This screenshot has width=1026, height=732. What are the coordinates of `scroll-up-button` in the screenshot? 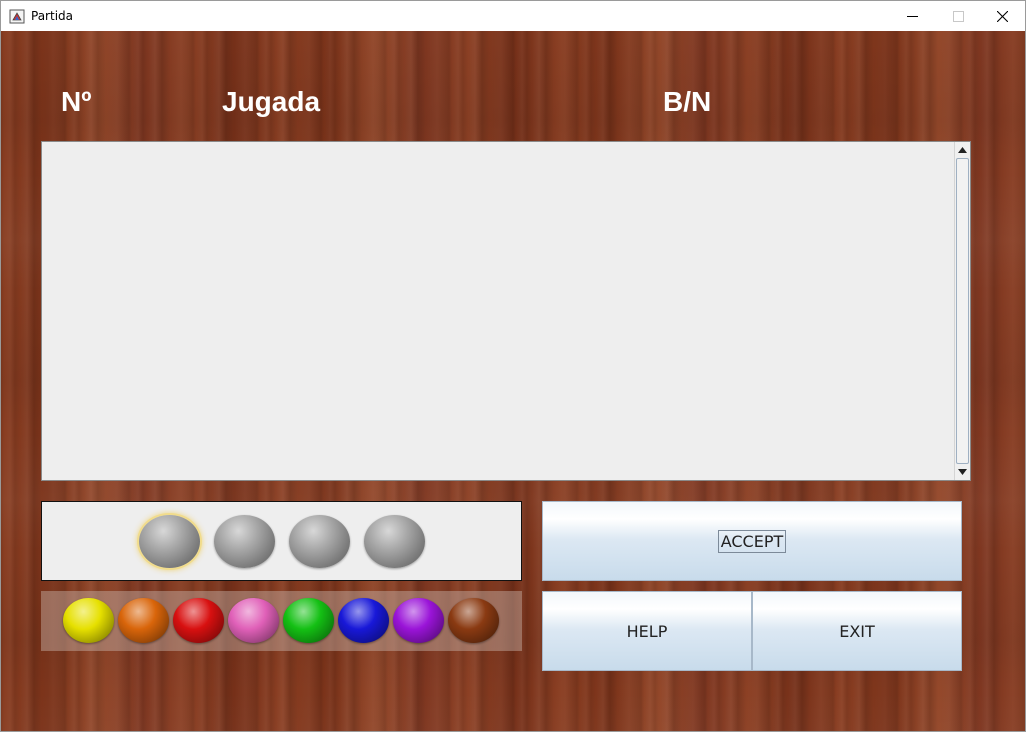 It's located at (962, 150).